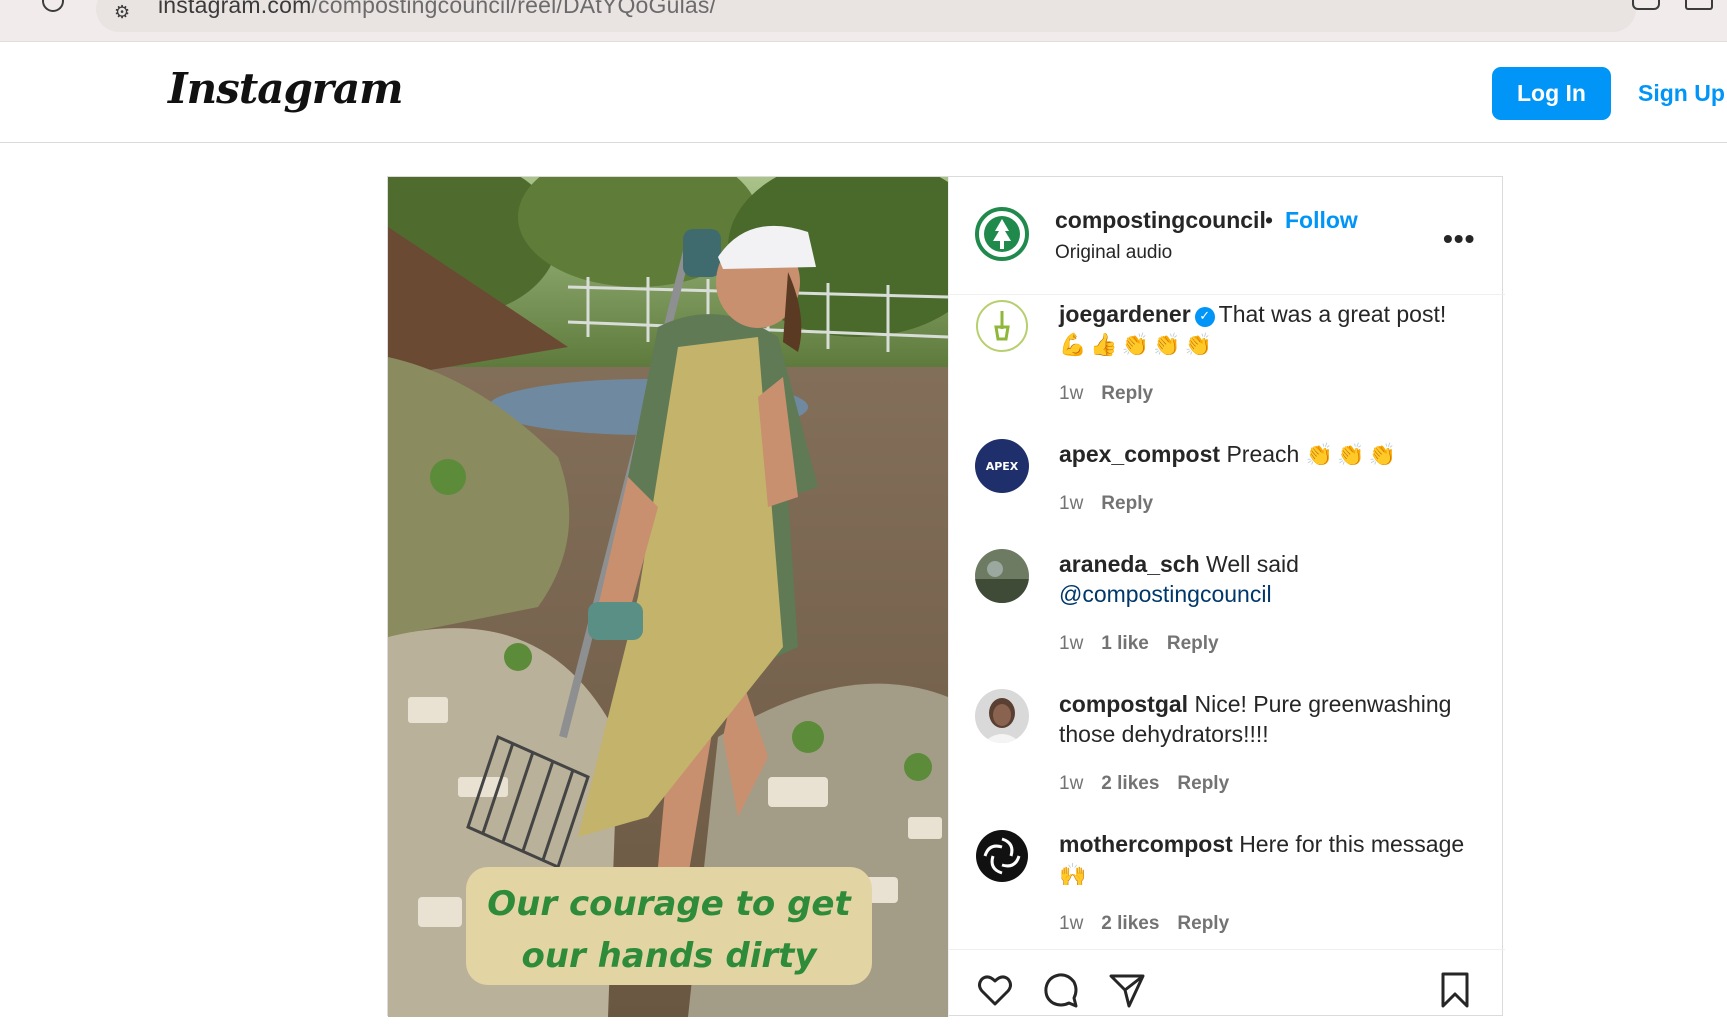  Describe the element at coordinates (1125, 314) in the screenshot. I see `comment-username: joegardener` at that location.